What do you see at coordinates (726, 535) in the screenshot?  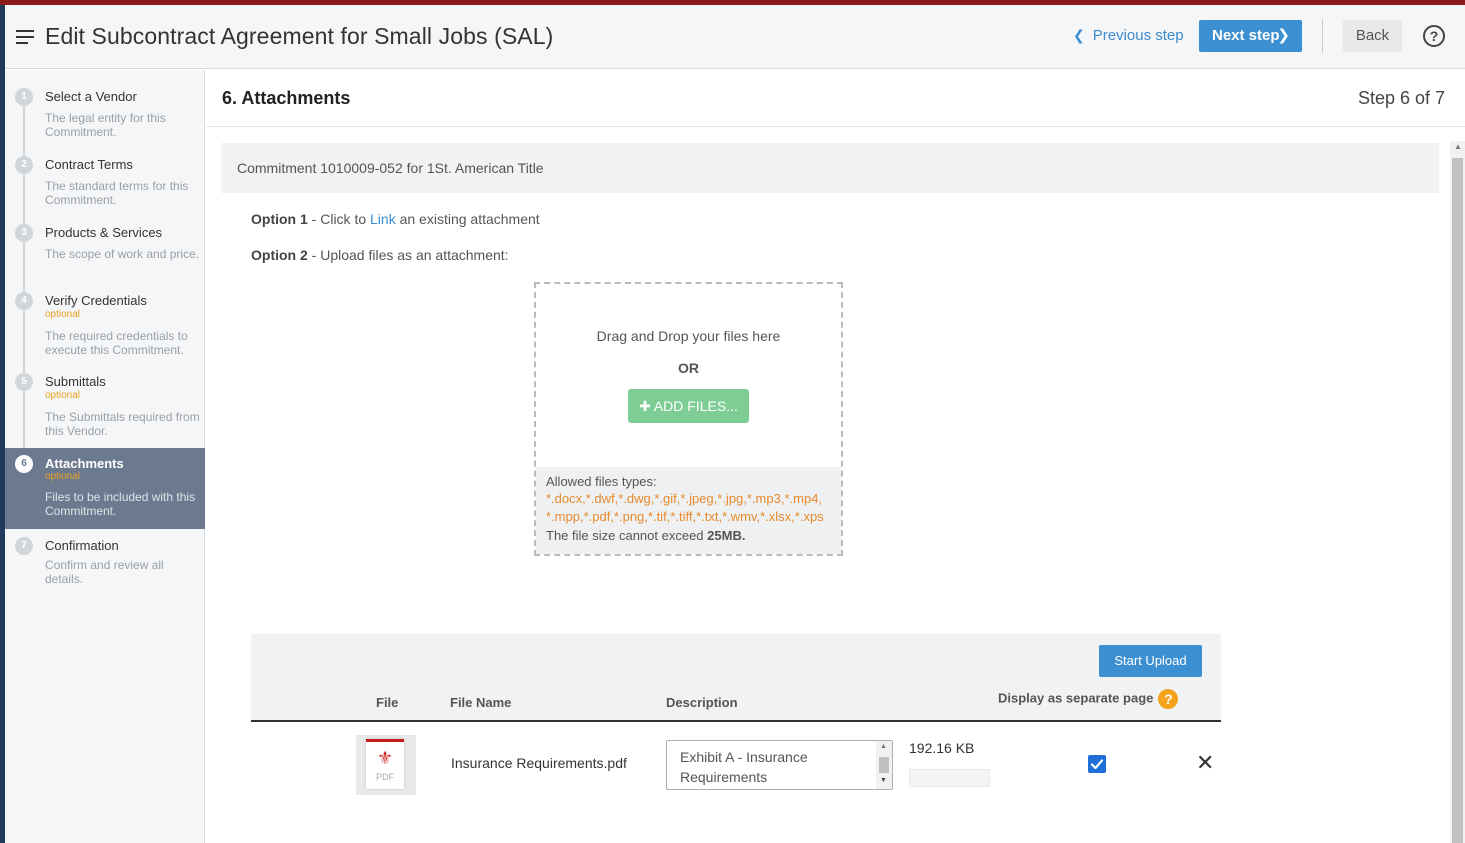 I see `size-limit-value: 25MB.` at bounding box center [726, 535].